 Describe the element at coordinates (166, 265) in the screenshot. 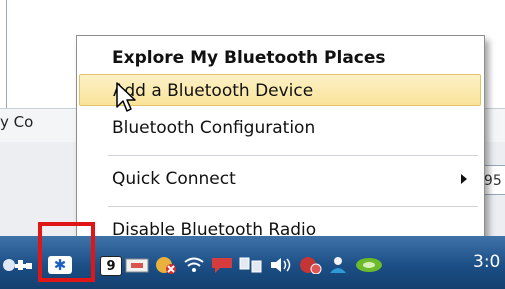

I see `security-warning-icon` at that location.